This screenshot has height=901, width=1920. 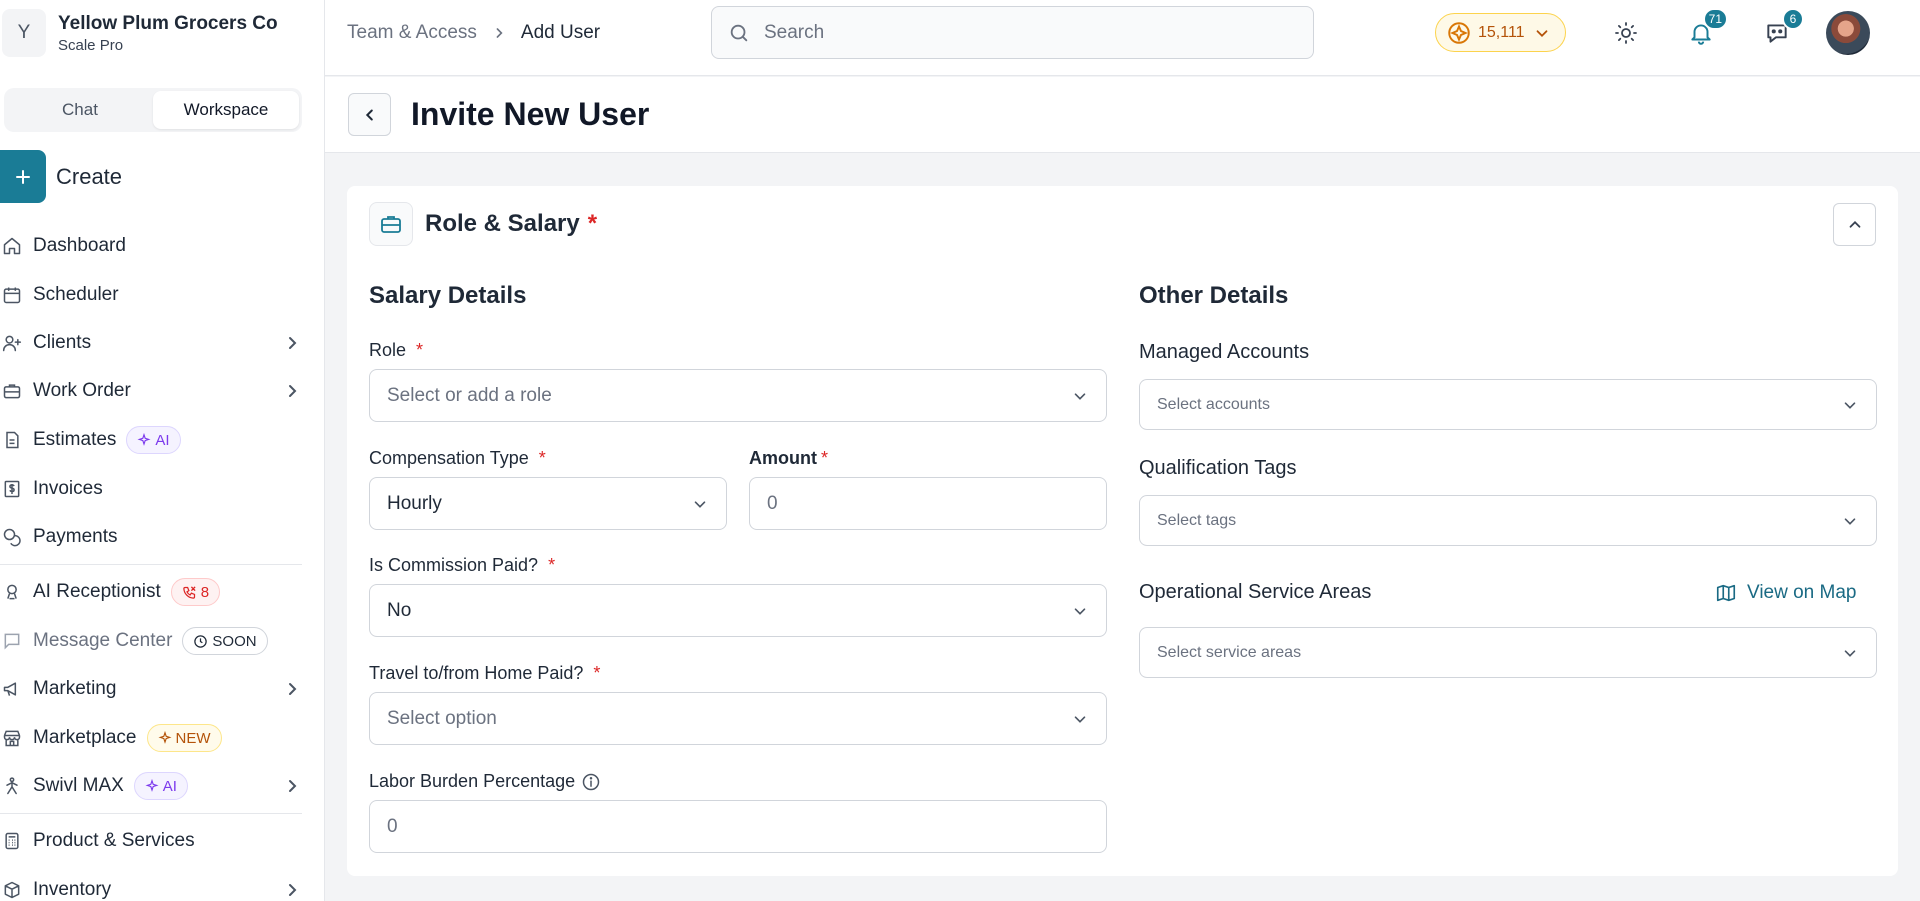 I want to click on sidebar-item-payments: Payments, so click(x=151, y=537).